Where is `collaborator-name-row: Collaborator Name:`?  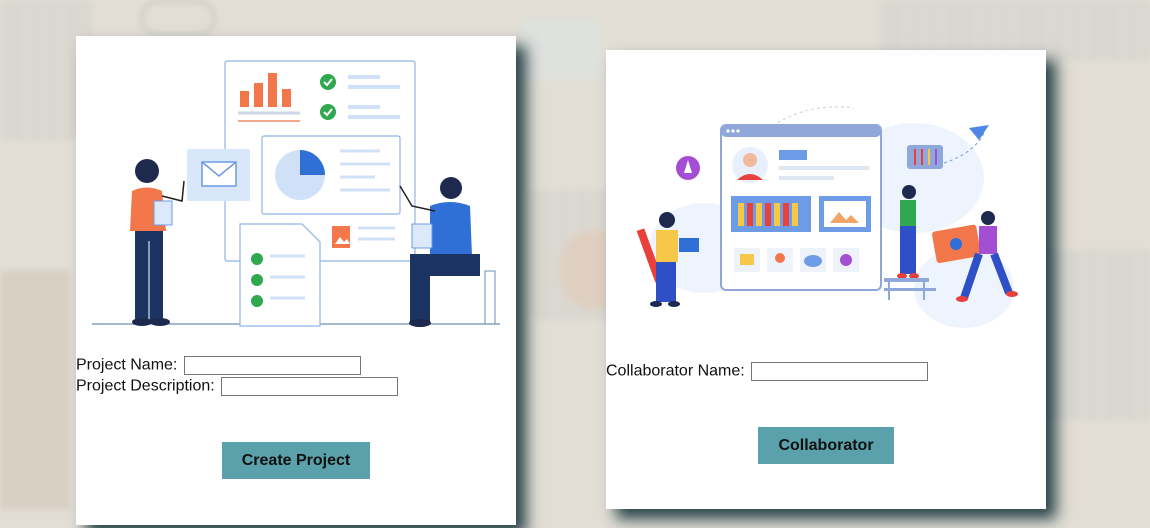 collaborator-name-row: Collaborator Name: is located at coordinates (767, 371).